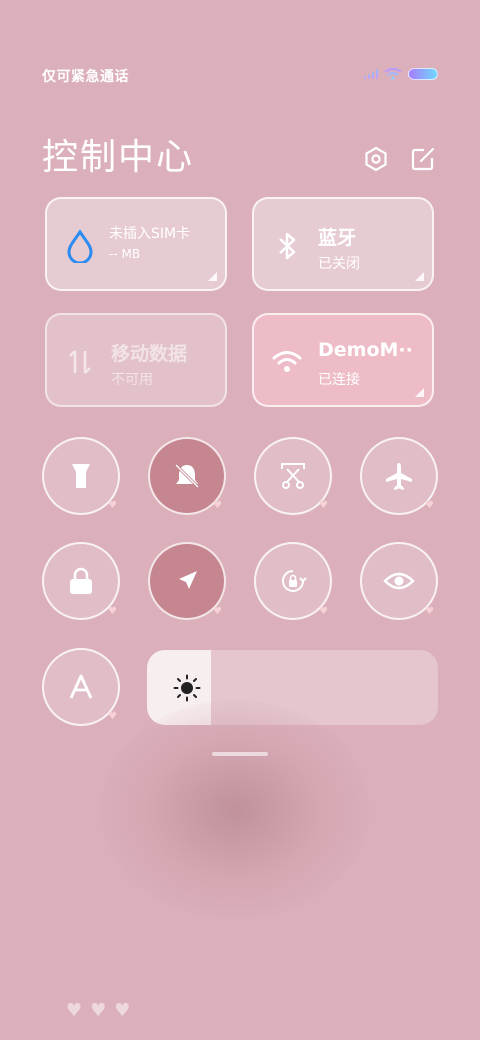  What do you see at coordinates (423, 159) in the screenshot?
I see `edit-icon` at bounding box center [423, 159].